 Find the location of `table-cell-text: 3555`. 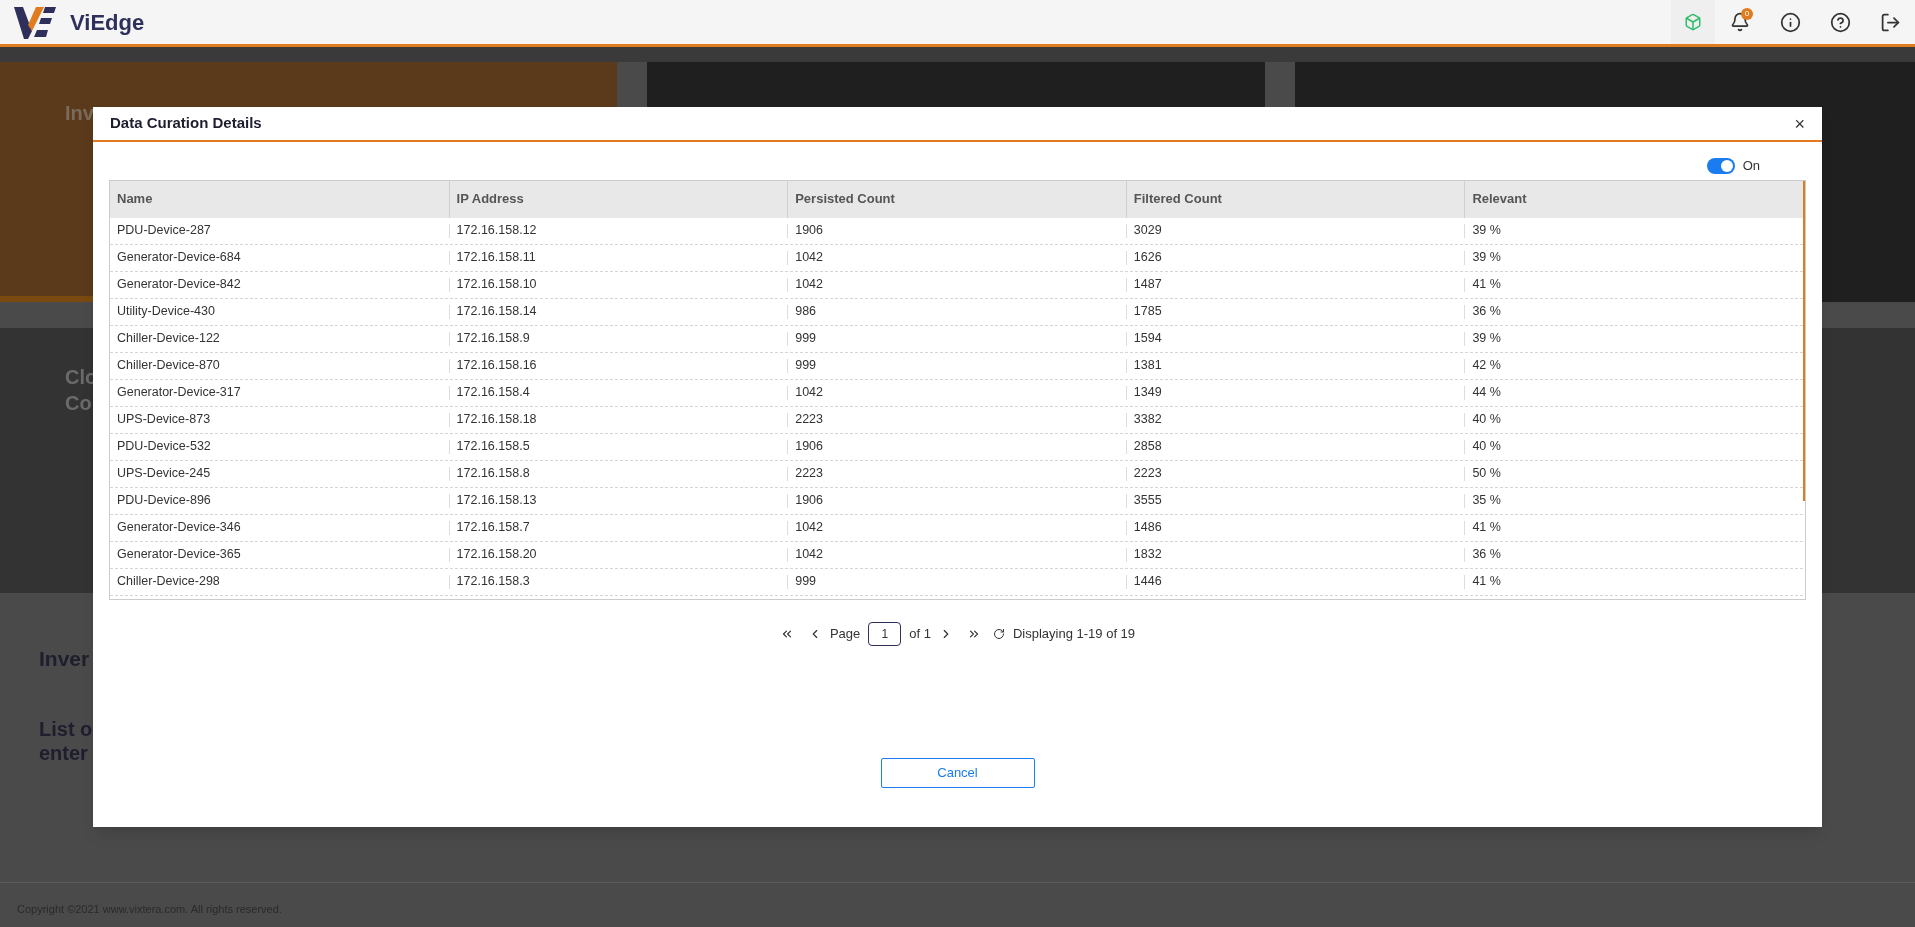

table-cell-text: 3555 is located at coordinates (1147, 501).